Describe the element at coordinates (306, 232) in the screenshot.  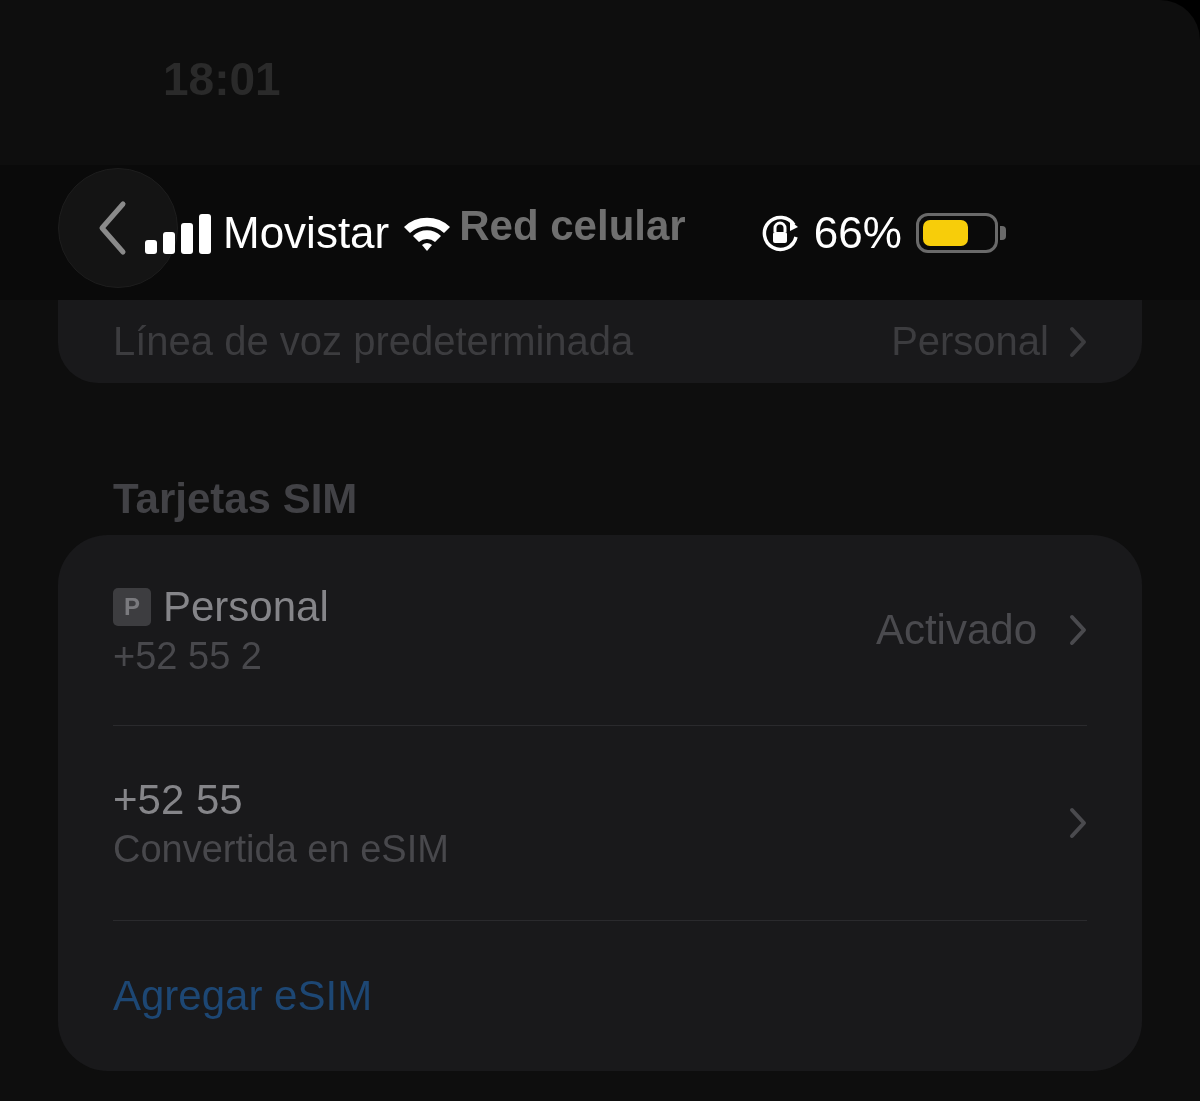
I see `carrier-name: Movistar` at that location.